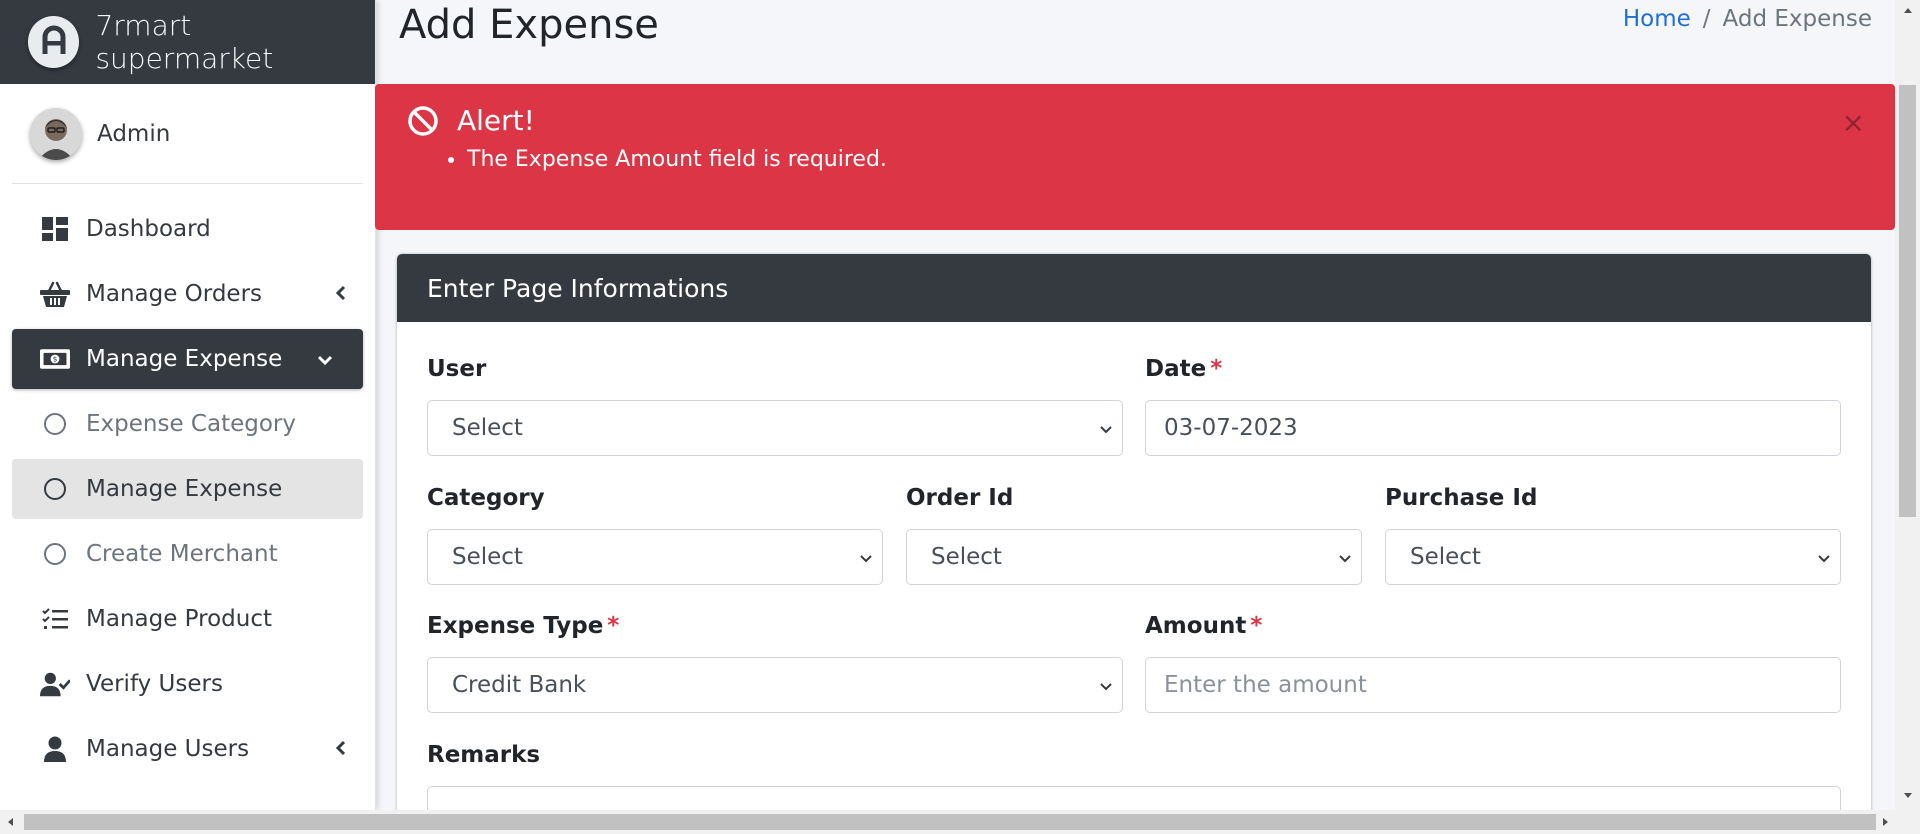 Image resolution: width=1920 pixels, height=834 pixels. What do you see at coordinates (1493, 685) in the screenshot?
I see `amount-input: Enter the amount` at bounding box center [1493, 685].